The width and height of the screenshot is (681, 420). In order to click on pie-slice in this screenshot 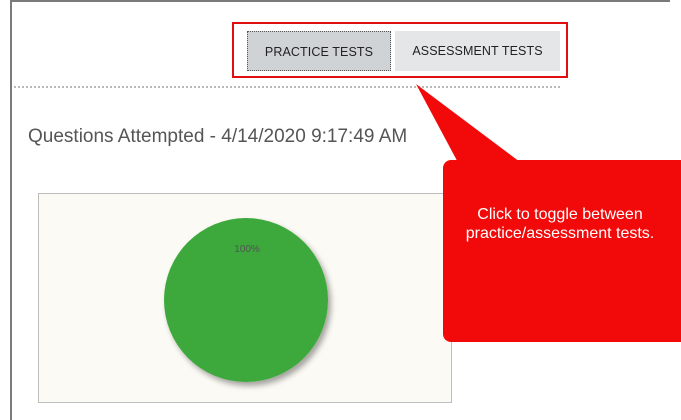, I will do `click(246, 300)`.